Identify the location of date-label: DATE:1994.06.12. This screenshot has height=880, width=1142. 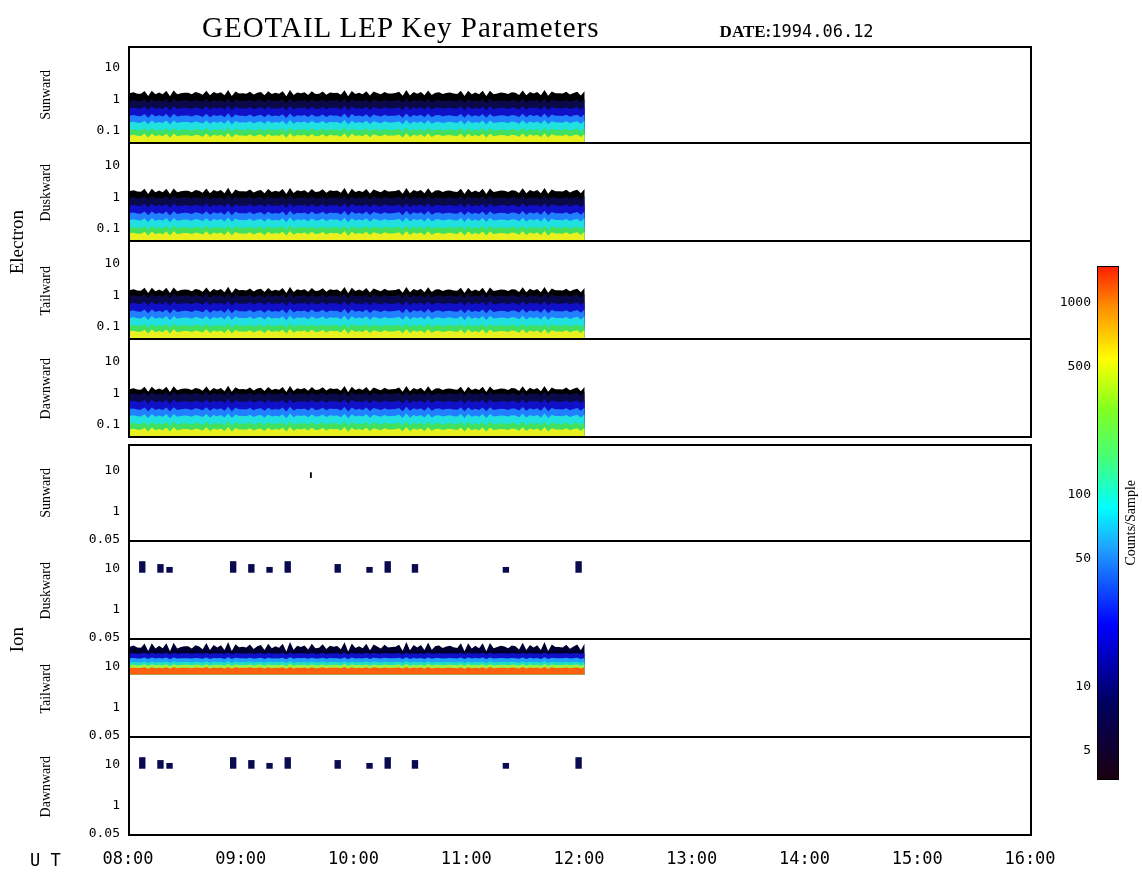
(796, 32).